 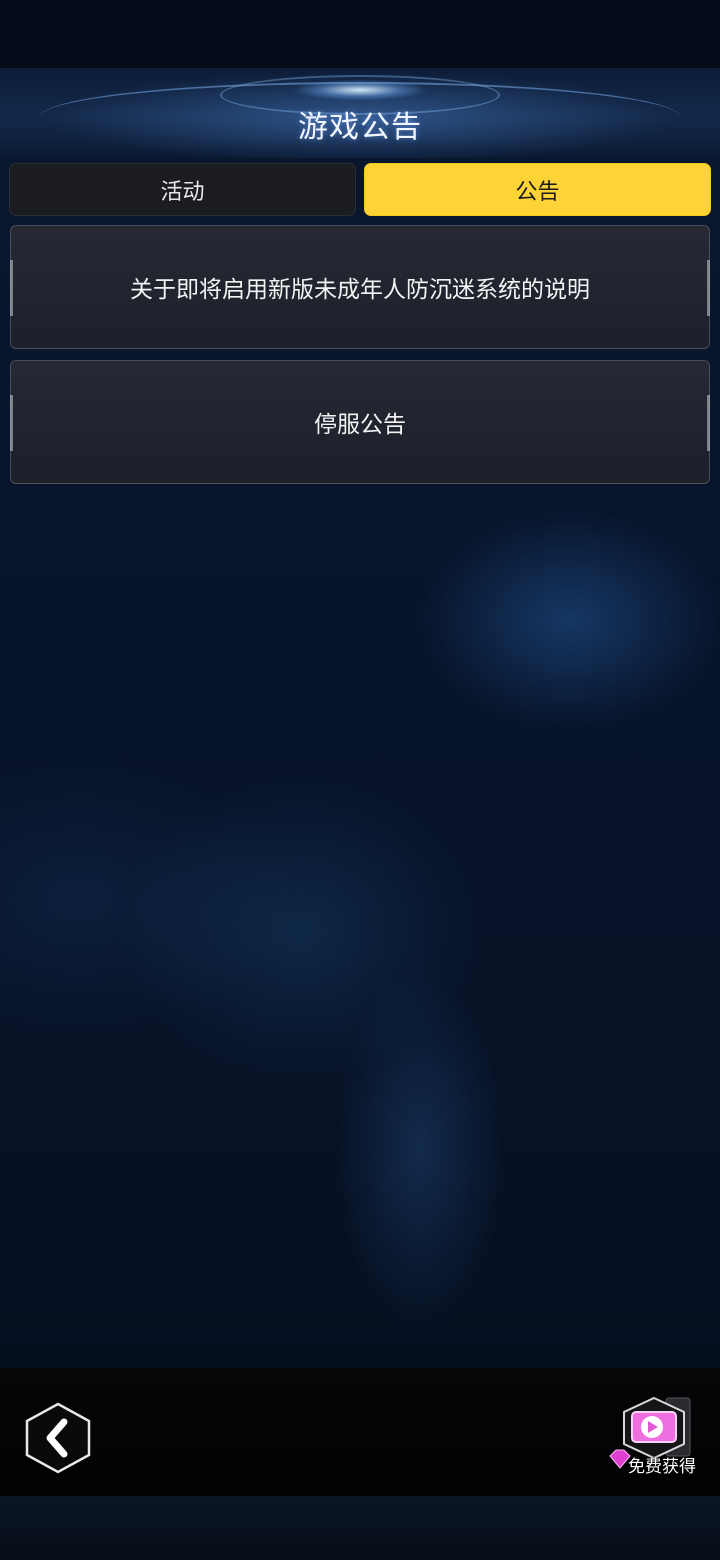 I want to click on tab-announcement: 公告, so click(x=537, y=189).